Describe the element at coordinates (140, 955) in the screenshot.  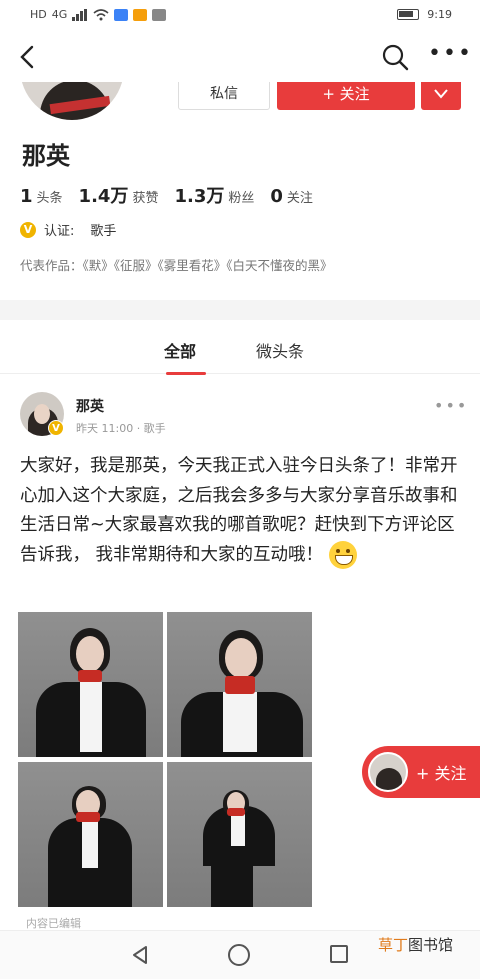
I see `nav-back-icon` at that location.